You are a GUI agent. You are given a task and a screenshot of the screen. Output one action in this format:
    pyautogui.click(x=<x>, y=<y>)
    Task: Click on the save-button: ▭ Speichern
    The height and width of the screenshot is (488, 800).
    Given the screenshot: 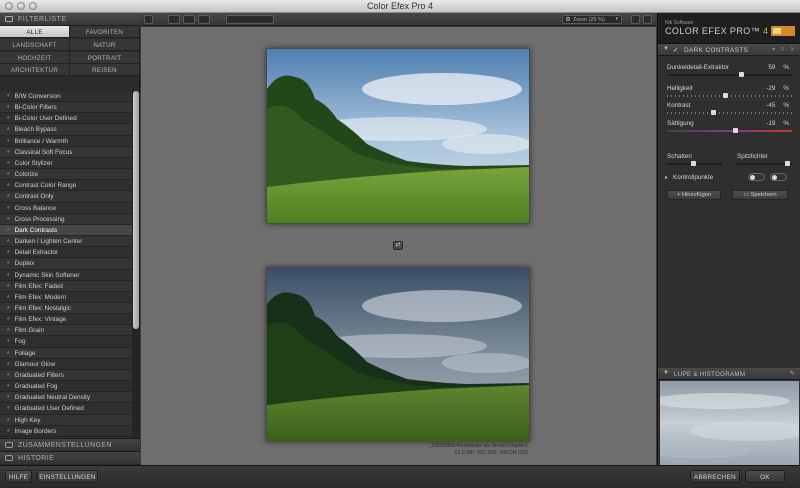 What is the action you would take?
    pyautogui.click(x=760, y=195)
    